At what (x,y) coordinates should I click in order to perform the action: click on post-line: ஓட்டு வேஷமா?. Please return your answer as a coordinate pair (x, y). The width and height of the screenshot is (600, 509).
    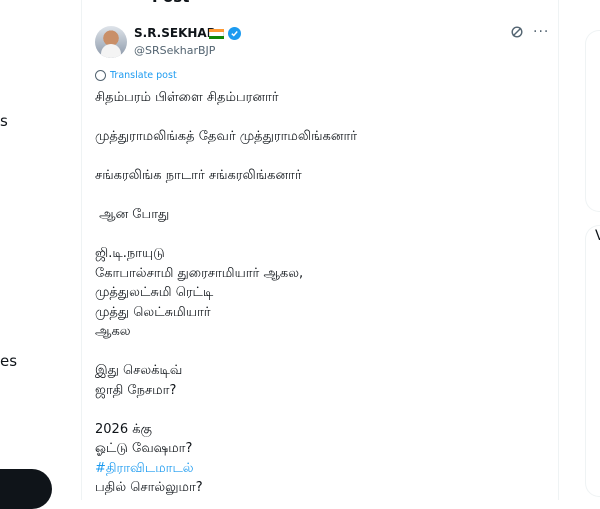
    Looking at the image, I should click on (144, 448).